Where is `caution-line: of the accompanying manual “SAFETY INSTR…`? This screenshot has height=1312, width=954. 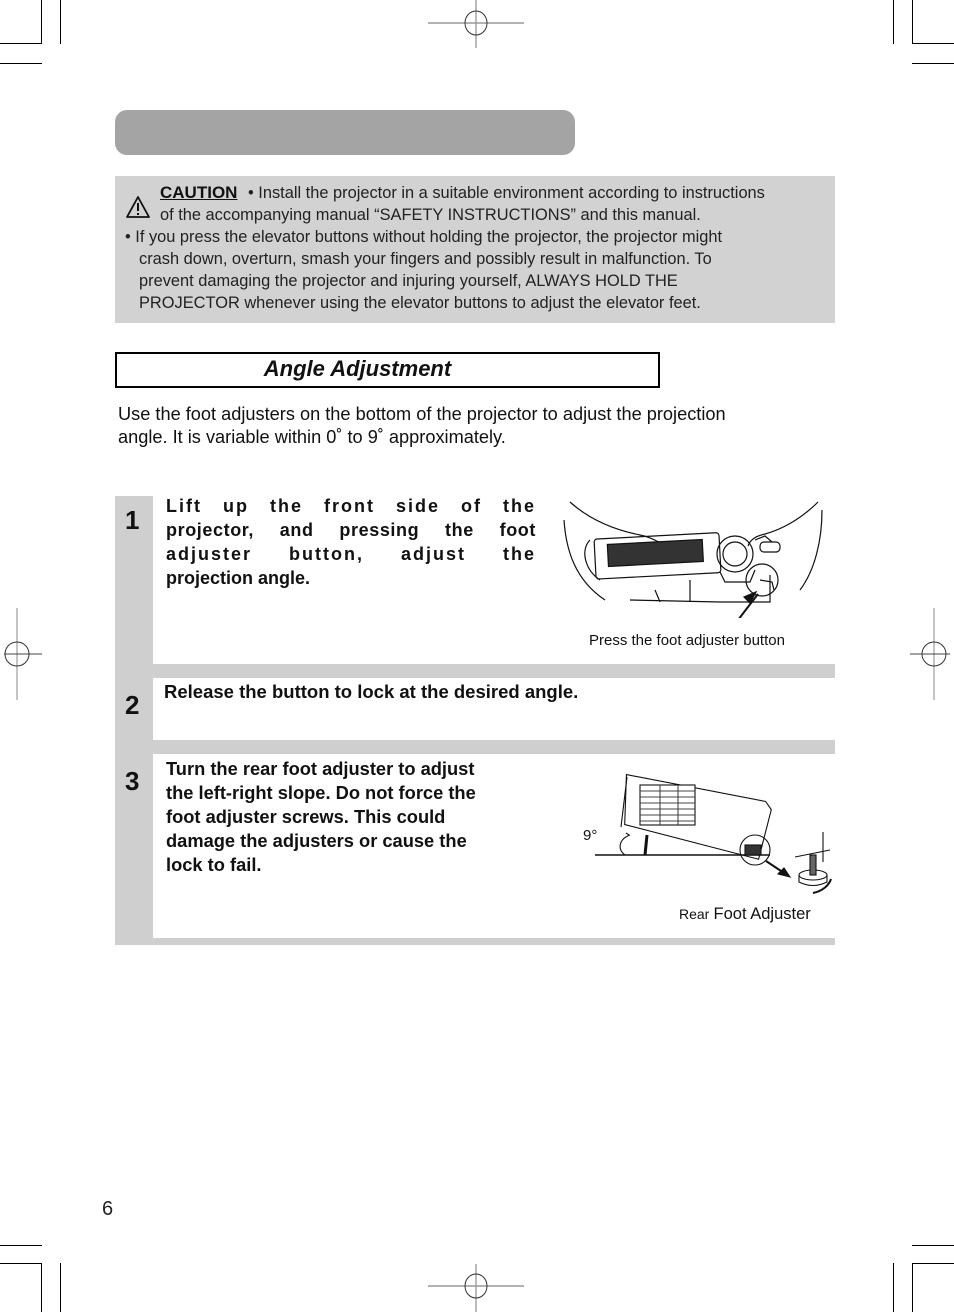
caution-line: of the accompanying manual “SAFETY INSTR… is located at coordinates (430, 215).